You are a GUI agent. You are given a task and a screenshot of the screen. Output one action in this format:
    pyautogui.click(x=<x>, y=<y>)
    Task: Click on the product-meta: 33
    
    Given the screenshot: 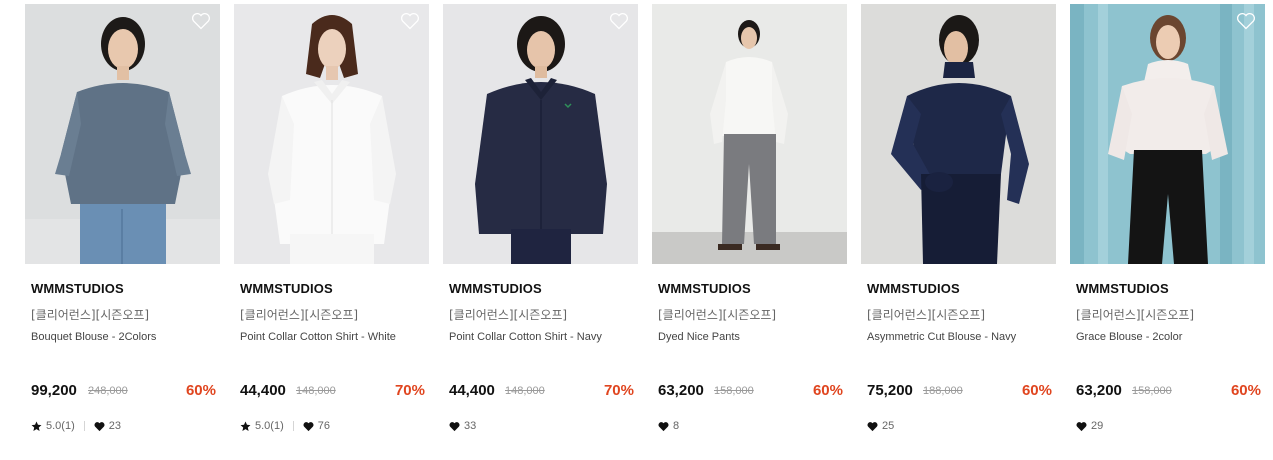 What is the action you would take?
    pyautogui.click(x=462, y=426)
    